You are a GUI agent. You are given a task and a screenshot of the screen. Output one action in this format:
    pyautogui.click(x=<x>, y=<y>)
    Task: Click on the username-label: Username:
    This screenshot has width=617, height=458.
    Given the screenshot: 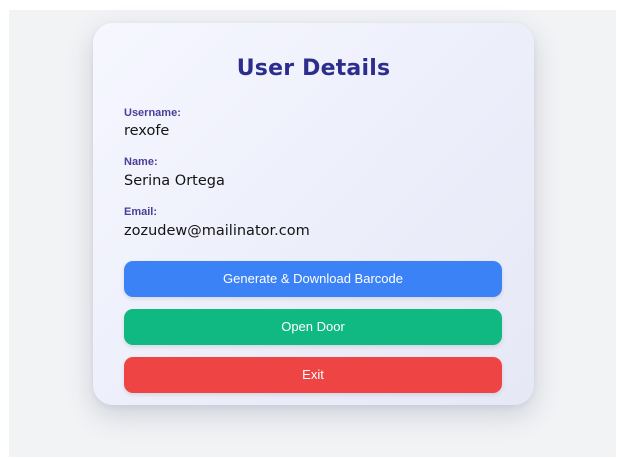 What is the action you would take?
    pyautogui.click(x=152, y=113)
    